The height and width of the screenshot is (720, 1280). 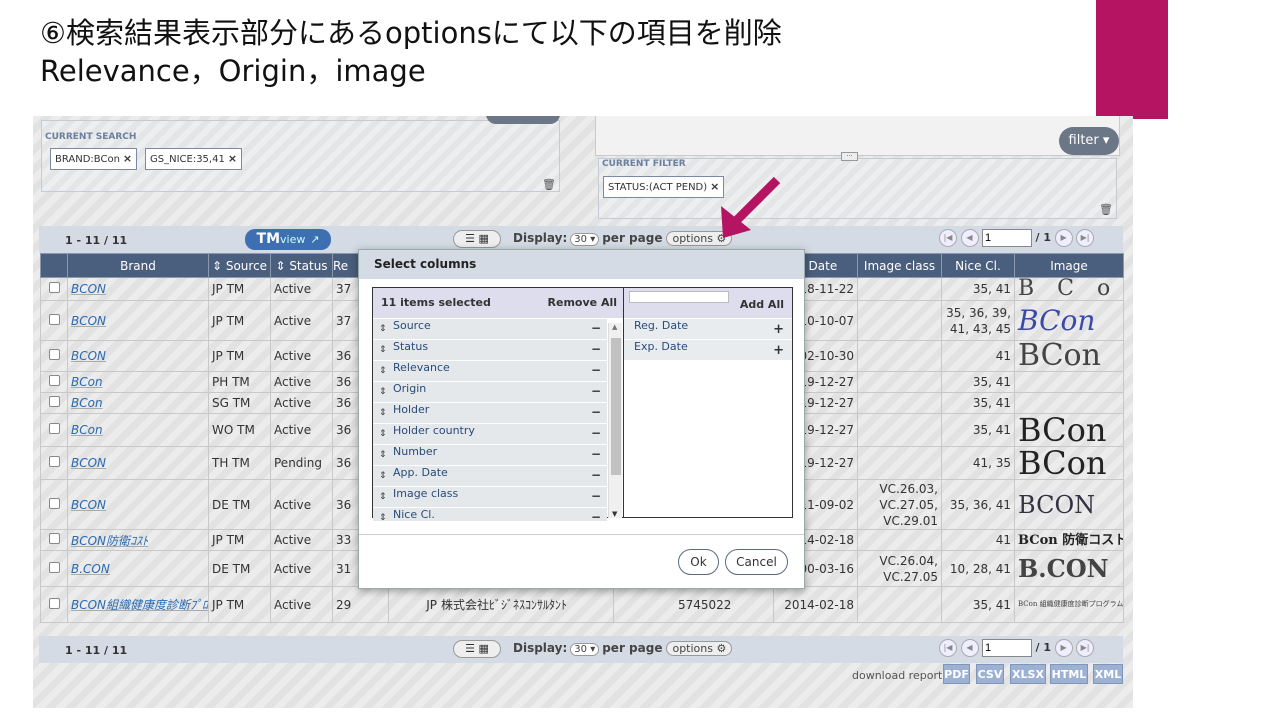 What do you see at coordinates (138, 604) in the screenshot?
I see `brand-link: BCON組織健康度診断ﾌﾟﾛｸﾞﾗﾑ` at bounding box center [138, 604].